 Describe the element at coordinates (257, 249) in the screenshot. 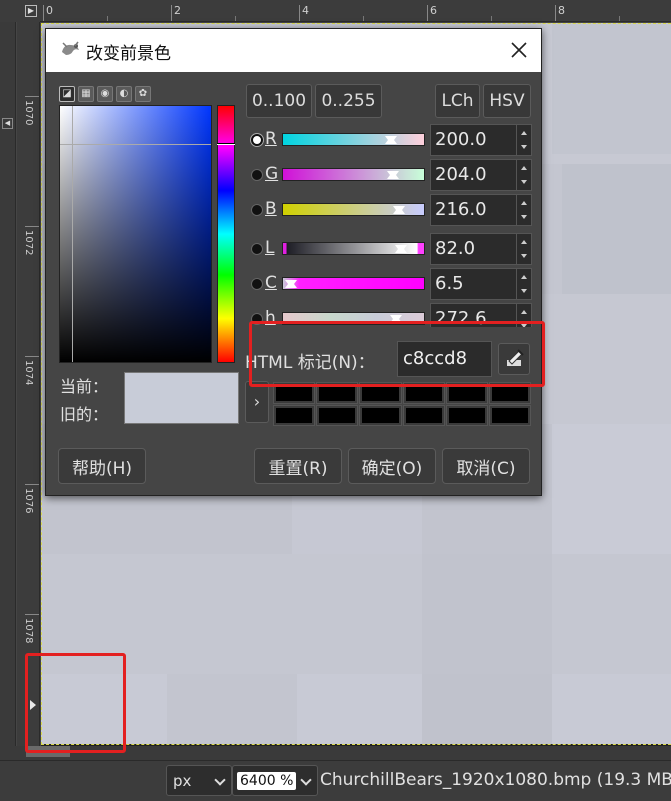

I see `channel-l-radio` at that location.